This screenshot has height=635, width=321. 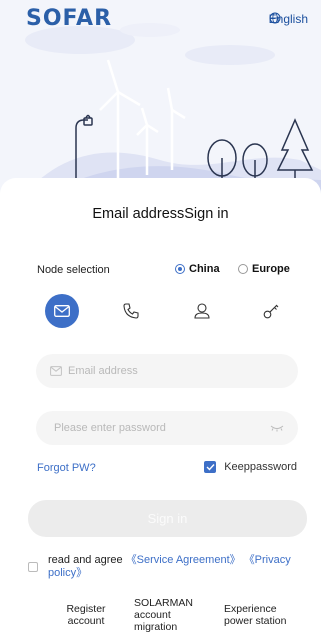 What do you see at coordinates (277, 428) in the screenshot?
I see `eye-closed-icon` at bounding box center [277, 428].